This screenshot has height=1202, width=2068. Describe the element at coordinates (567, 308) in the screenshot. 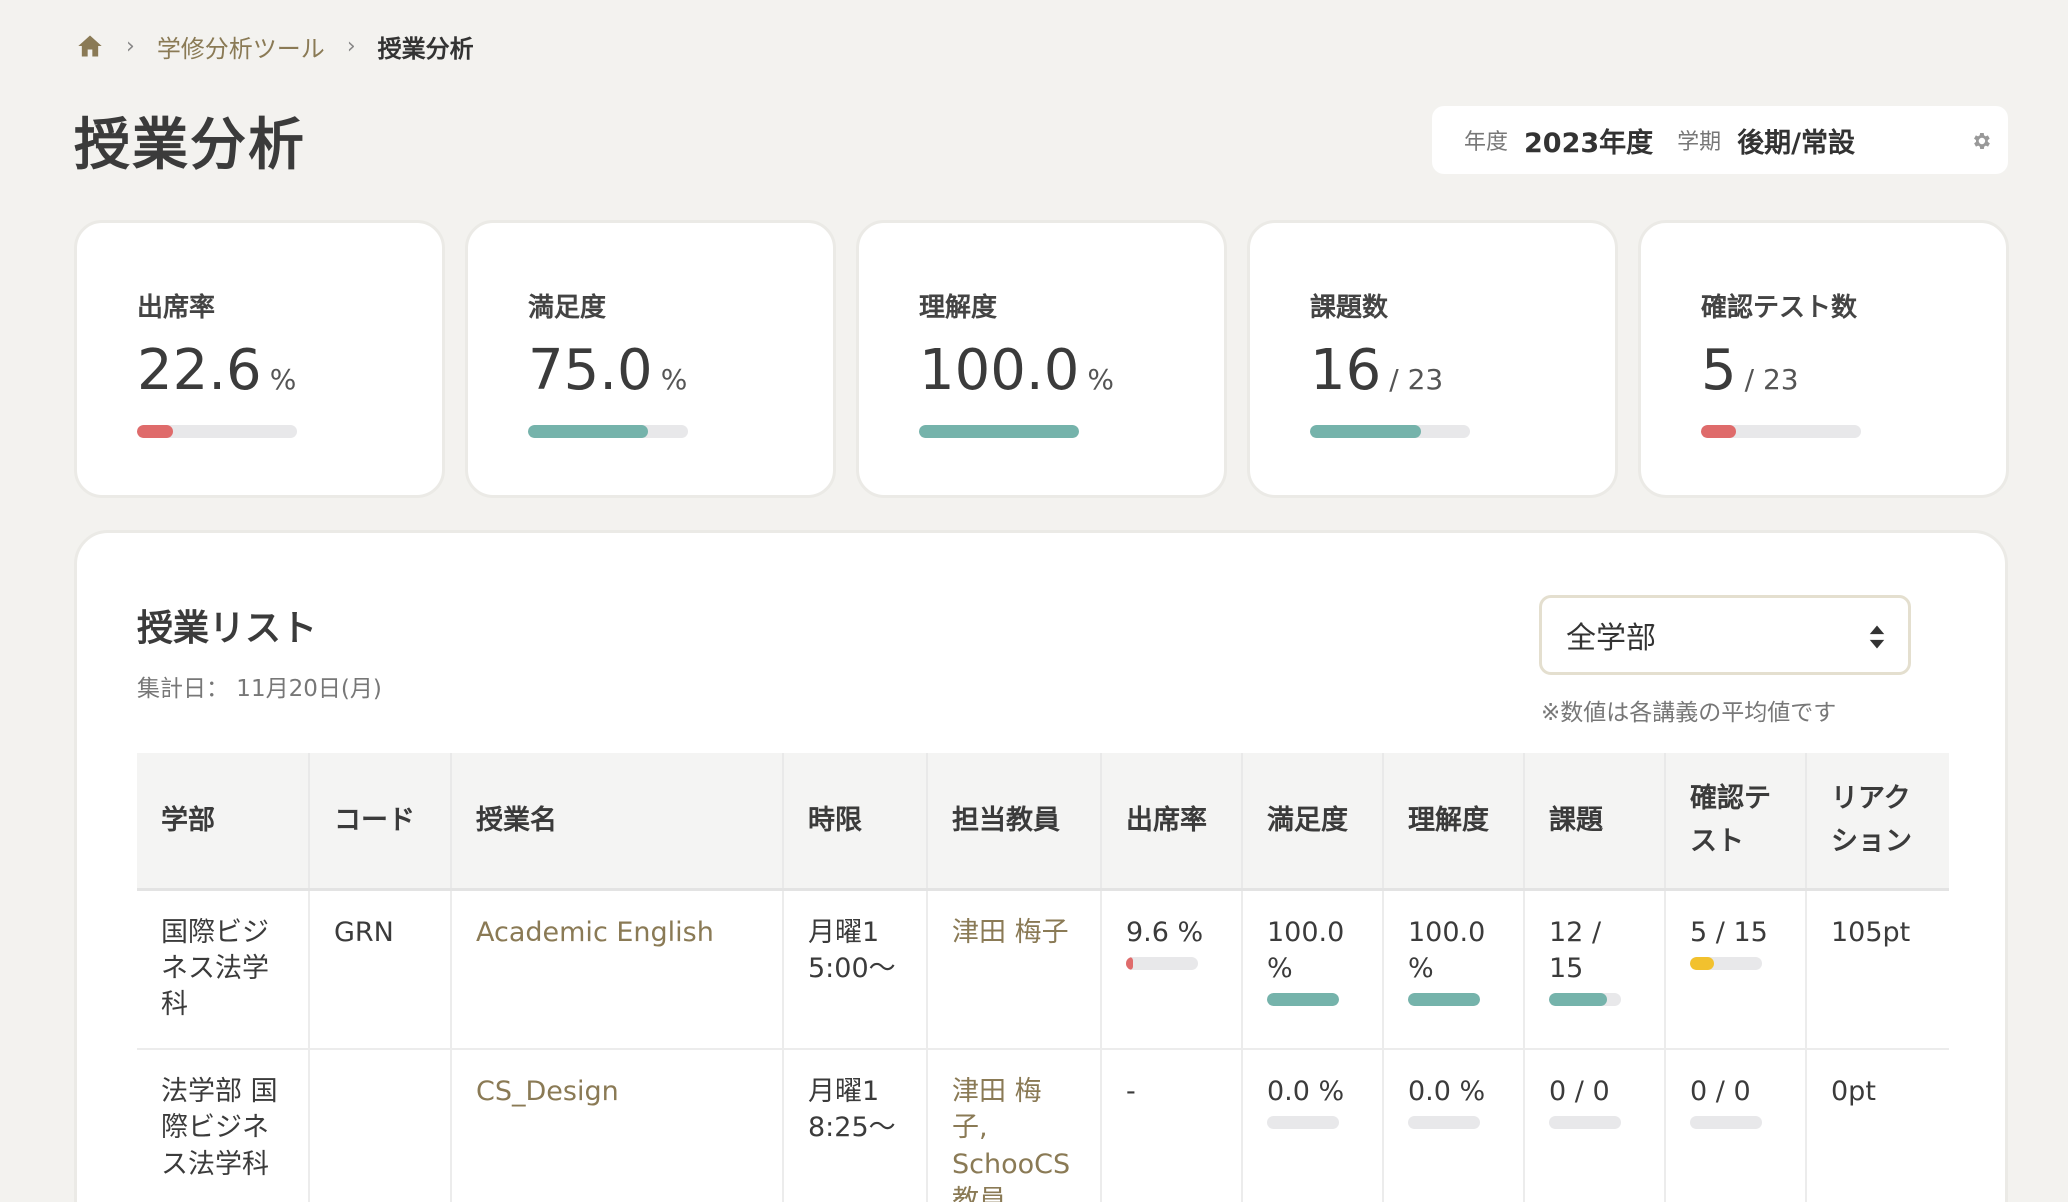

I see `stat-label: 満足度` at that location.